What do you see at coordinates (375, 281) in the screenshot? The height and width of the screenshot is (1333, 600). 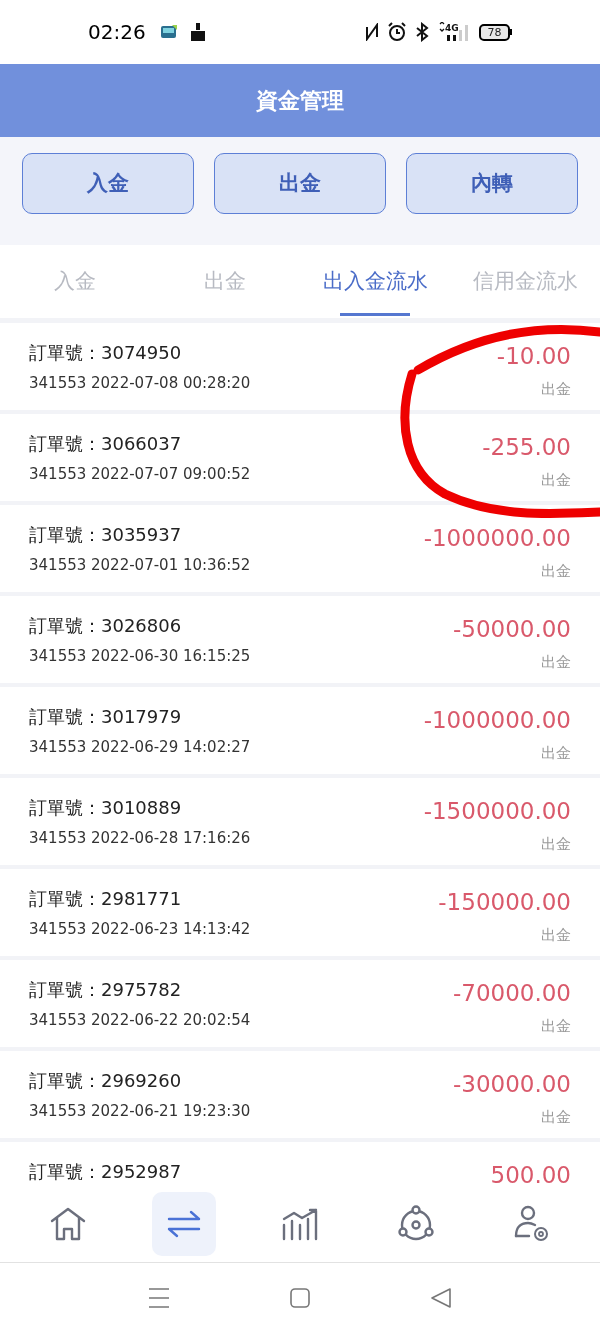 I see `tab: 出入金流水` at bounding box center [375, 281].